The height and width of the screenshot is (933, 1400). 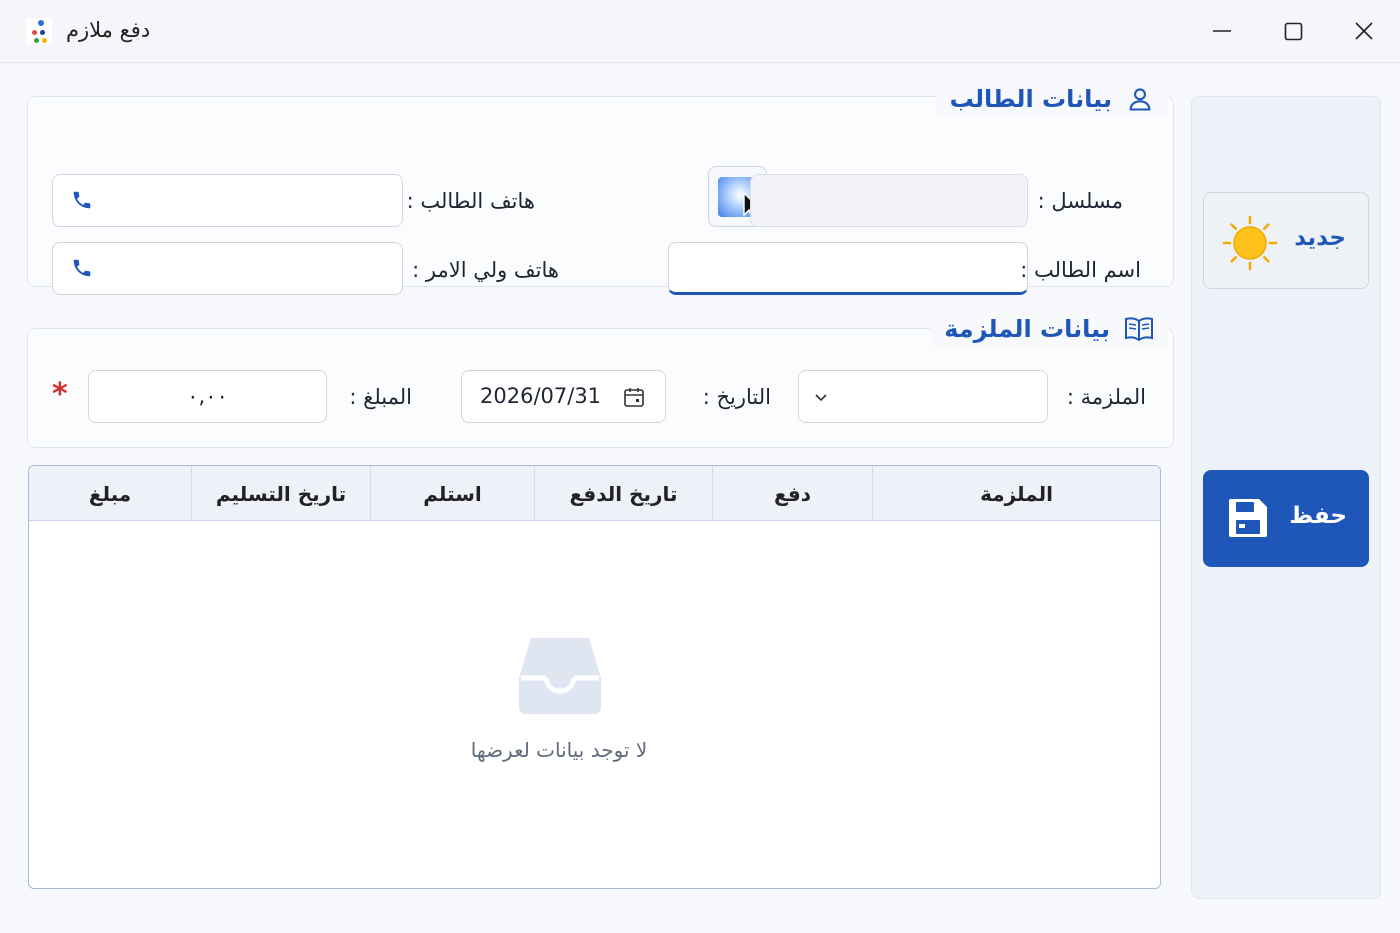 What do you see at coordinates (623, 493) in the screenshot?
I see `column-header-payment-date: تاريخ الدفع` at bounding box center [623, 493].